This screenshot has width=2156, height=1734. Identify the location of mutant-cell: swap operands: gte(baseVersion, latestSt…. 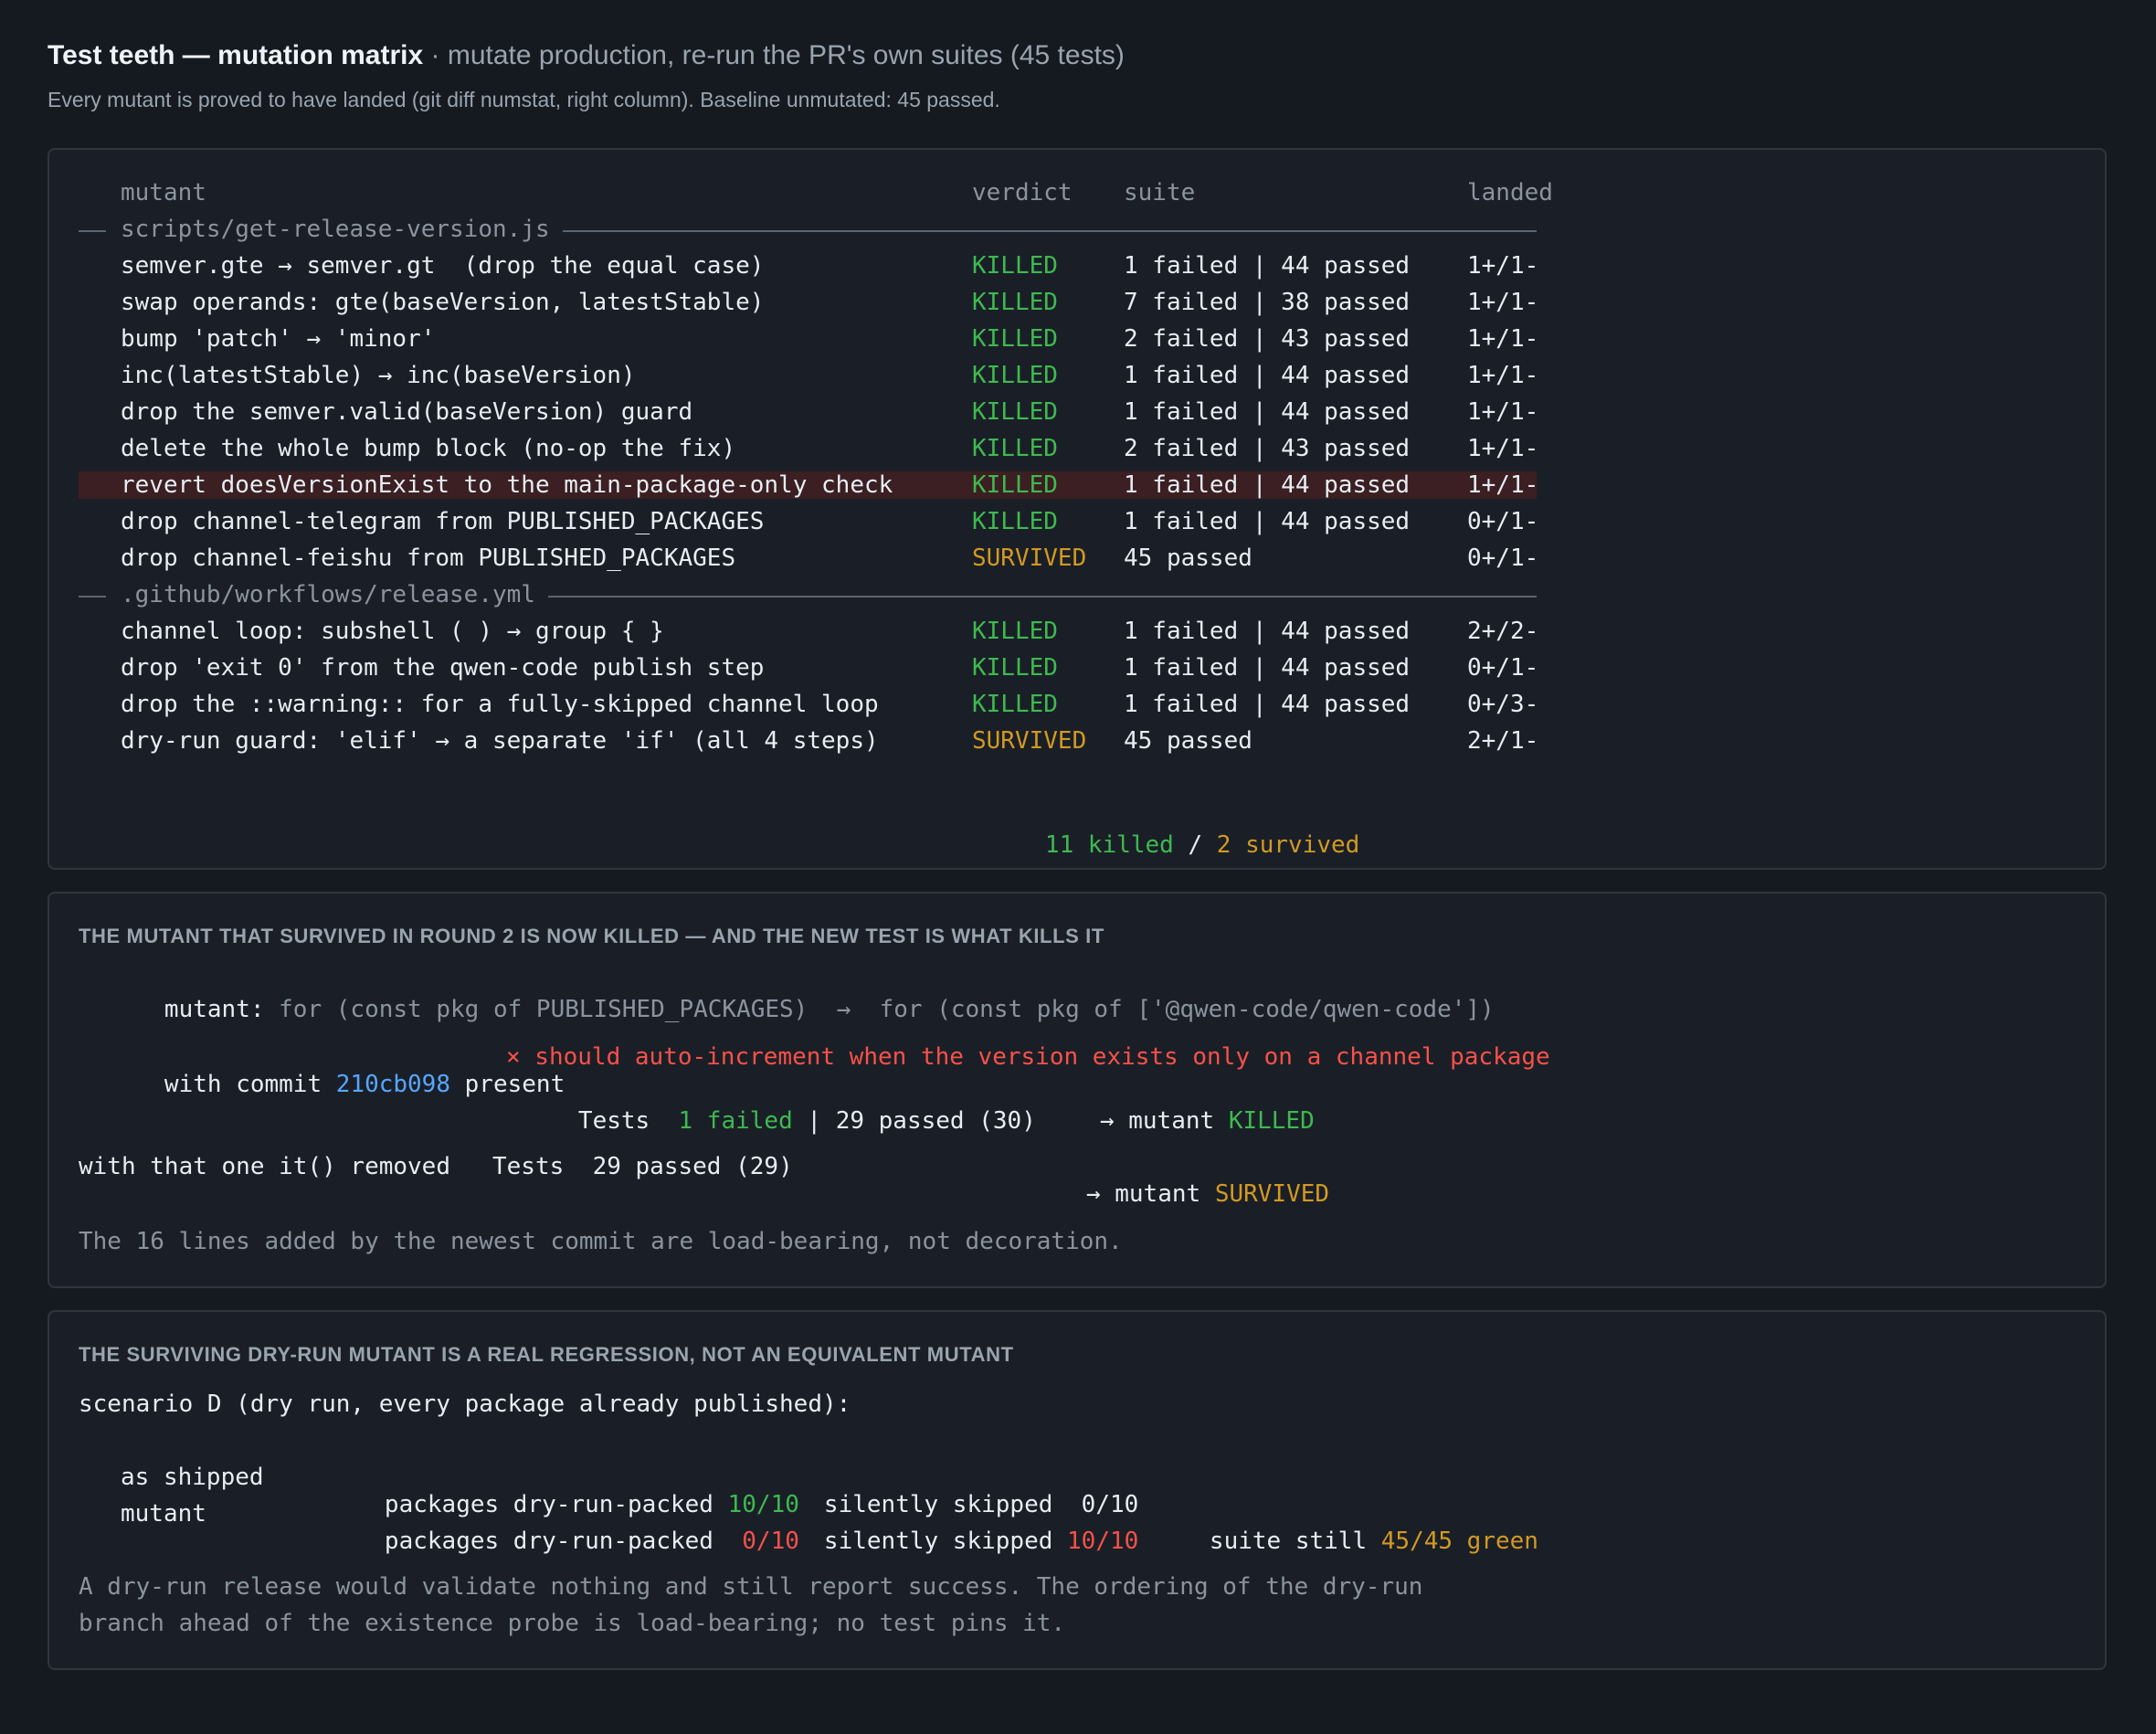
(443, 302).